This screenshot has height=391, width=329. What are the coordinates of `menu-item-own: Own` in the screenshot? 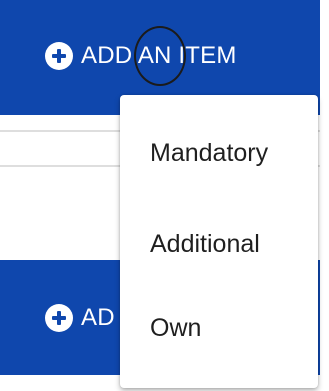 It's located at (175, 328).